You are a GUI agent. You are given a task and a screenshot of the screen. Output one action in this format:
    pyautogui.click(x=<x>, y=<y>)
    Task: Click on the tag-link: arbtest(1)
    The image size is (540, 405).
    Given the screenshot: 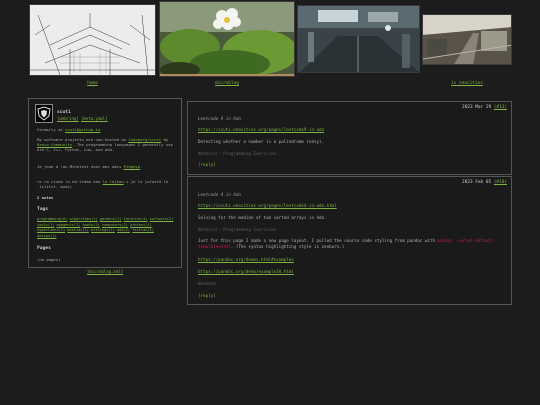 What is the action you would take?
    pyautogui.click(x=141, y=225)
    